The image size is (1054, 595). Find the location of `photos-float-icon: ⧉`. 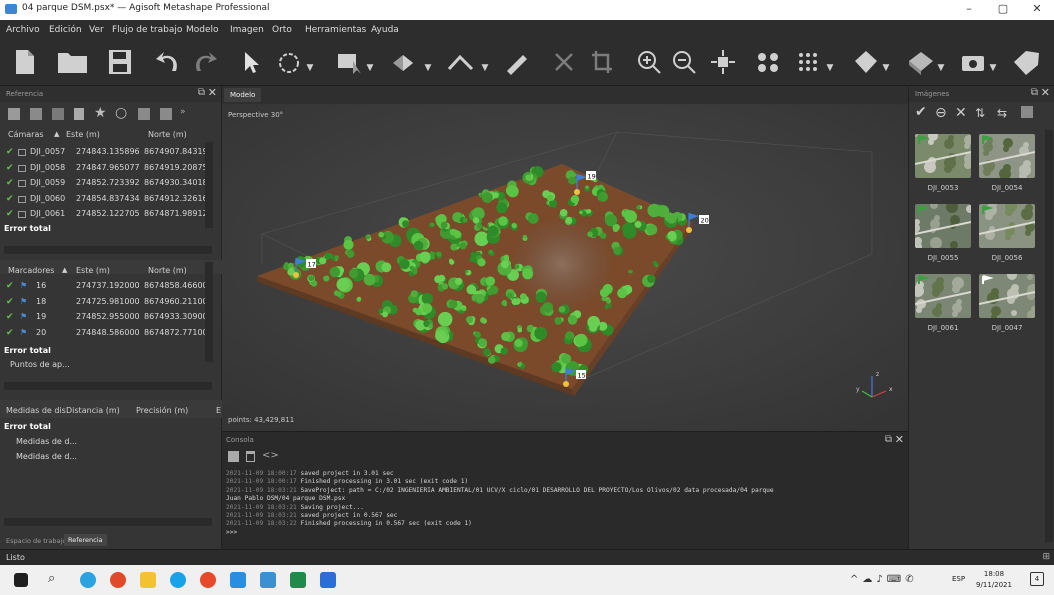

photos-float-icon: ⧉ is located at coordinates (1034, 92).